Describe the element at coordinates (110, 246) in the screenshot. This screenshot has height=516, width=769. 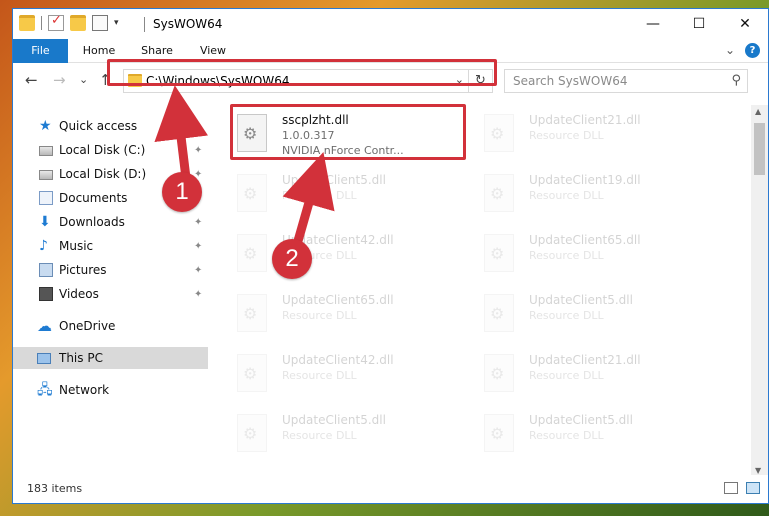
I see `sidebar-item-music: ♪ Music ✦` at that location.